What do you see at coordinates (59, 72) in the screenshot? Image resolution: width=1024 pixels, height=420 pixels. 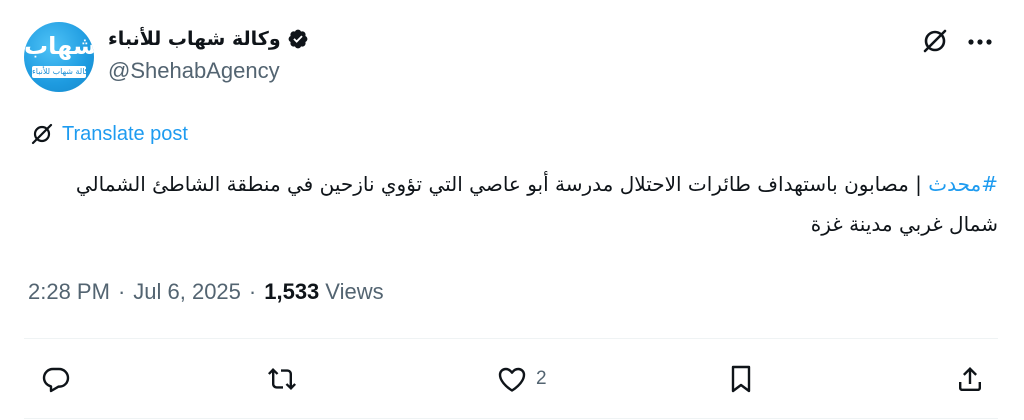 I see `avatar-logo-band: وكالة شهاب للأنباء` at bounding box center [59, 72].